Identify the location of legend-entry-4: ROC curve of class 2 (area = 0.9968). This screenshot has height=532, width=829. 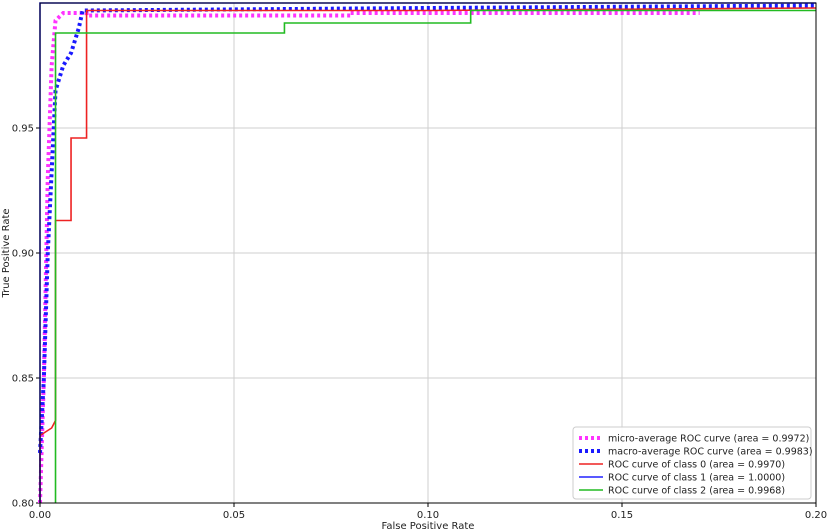
(696, 491).